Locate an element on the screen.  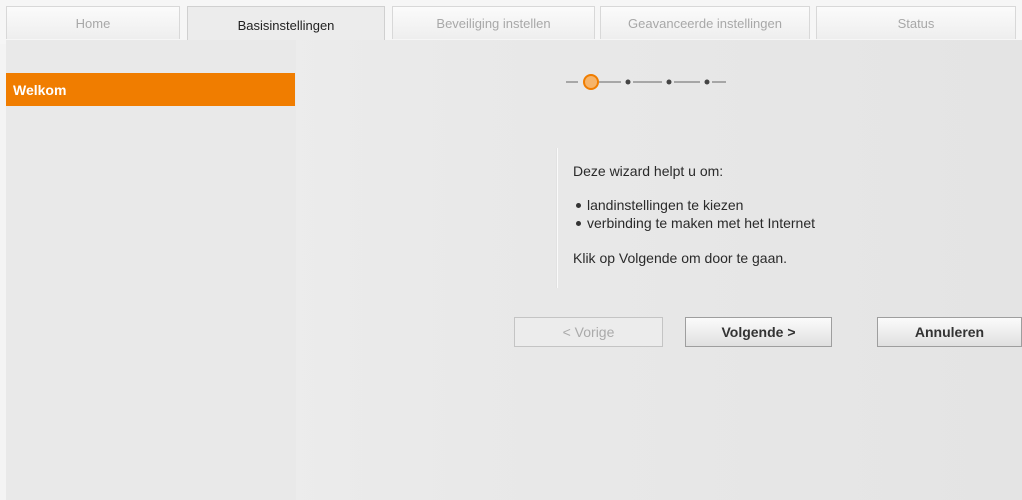
sidebar-item-welkom: Welkom is located at coordinates (150, 89).